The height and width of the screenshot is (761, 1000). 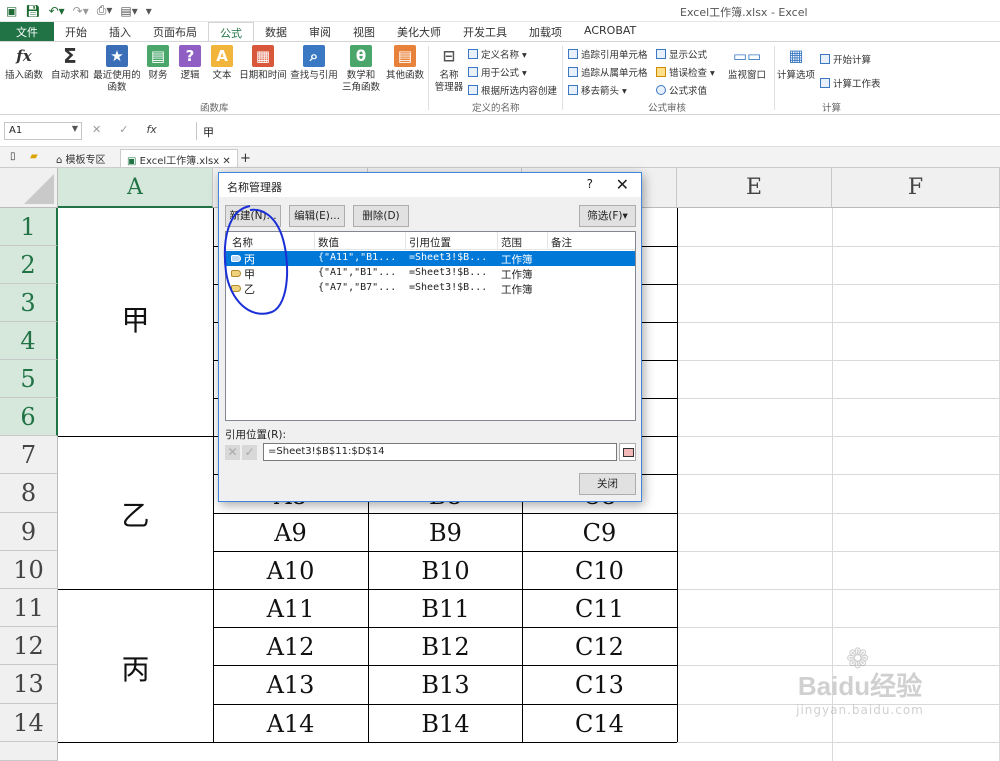 I want to click on col-refers-to: 引用位置, so click(x=430, y=242).